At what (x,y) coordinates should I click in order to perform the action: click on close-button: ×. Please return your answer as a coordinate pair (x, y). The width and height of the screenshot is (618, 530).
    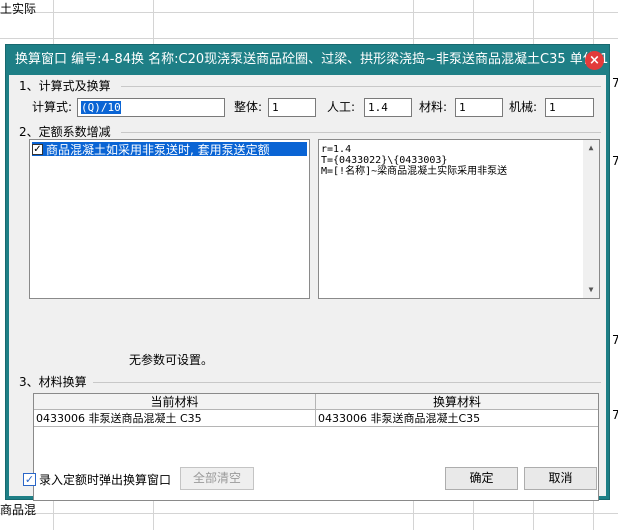
    Looking at the image, I should click on (594, 60).